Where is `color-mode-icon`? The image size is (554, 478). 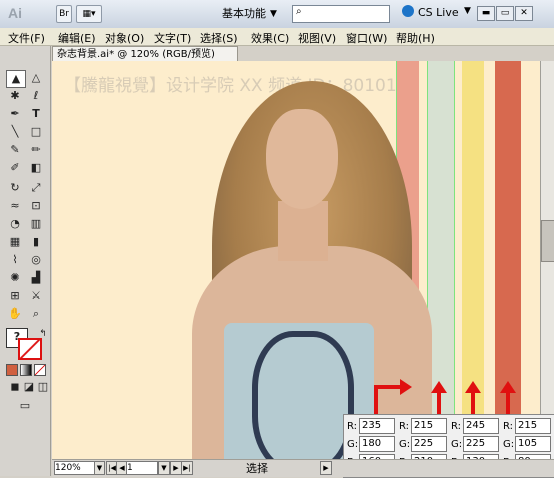
color-mode-icon is located at coordinates (12, 370).